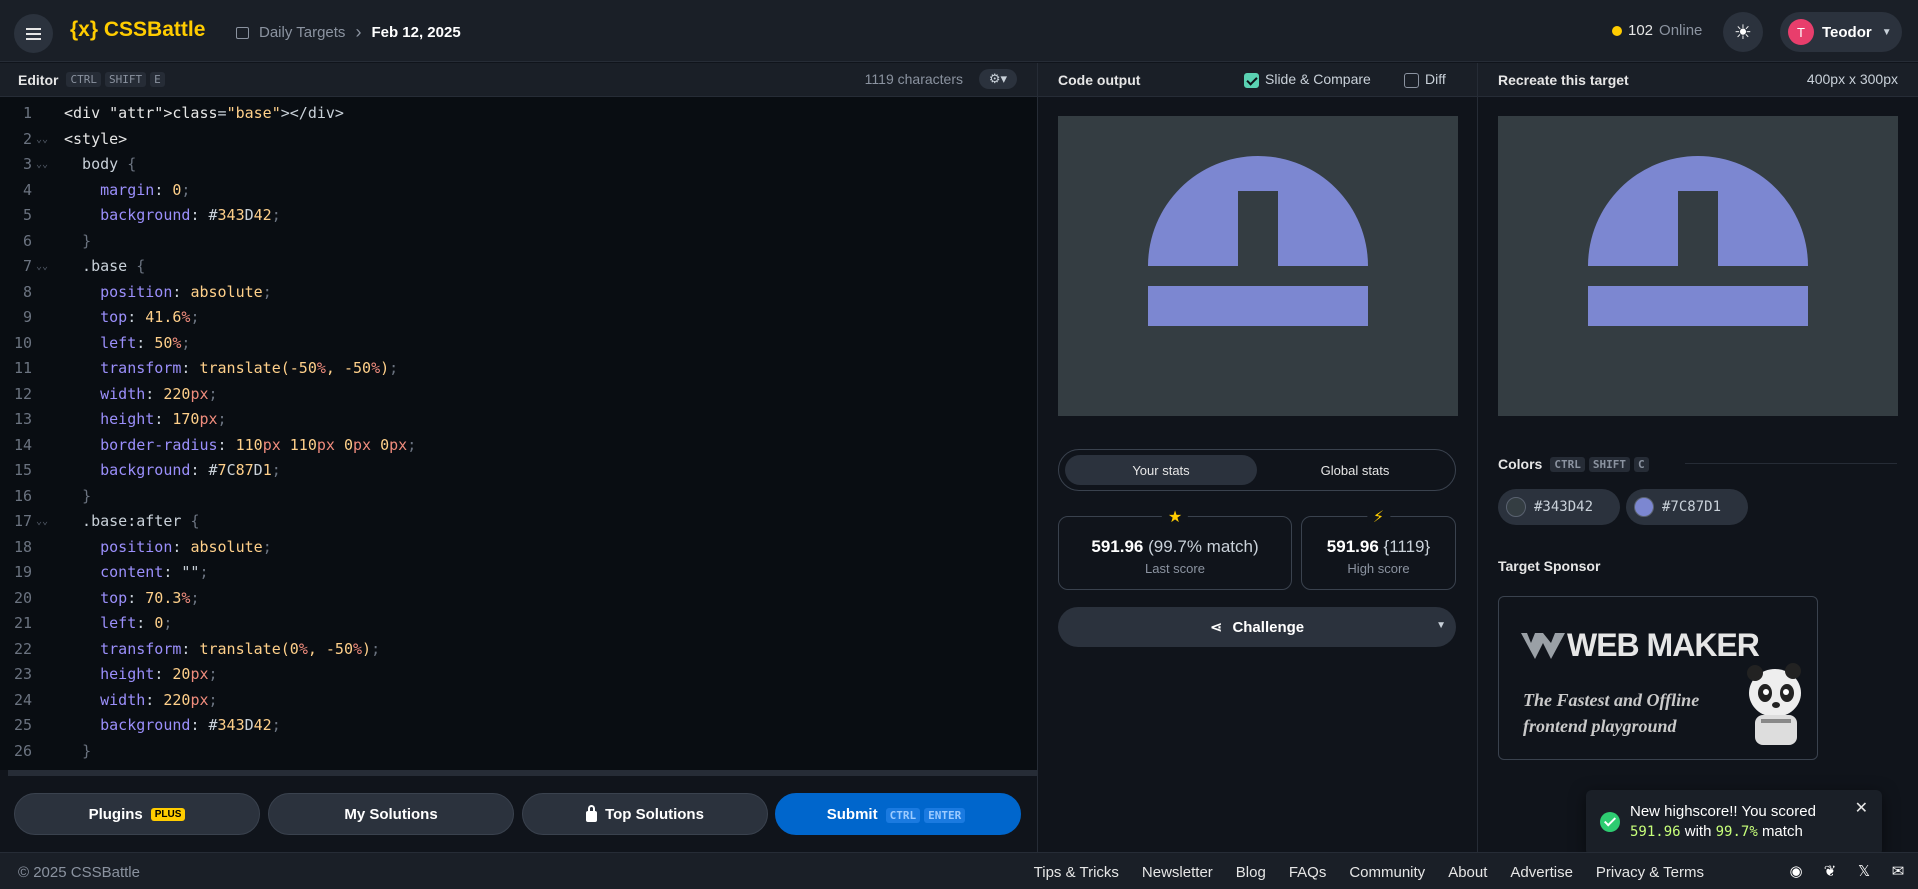  What do you see at coordinates (1559, 507) in the screenshot?
I see `color-swatch: #343D42` at bounding box center [1559, 507].